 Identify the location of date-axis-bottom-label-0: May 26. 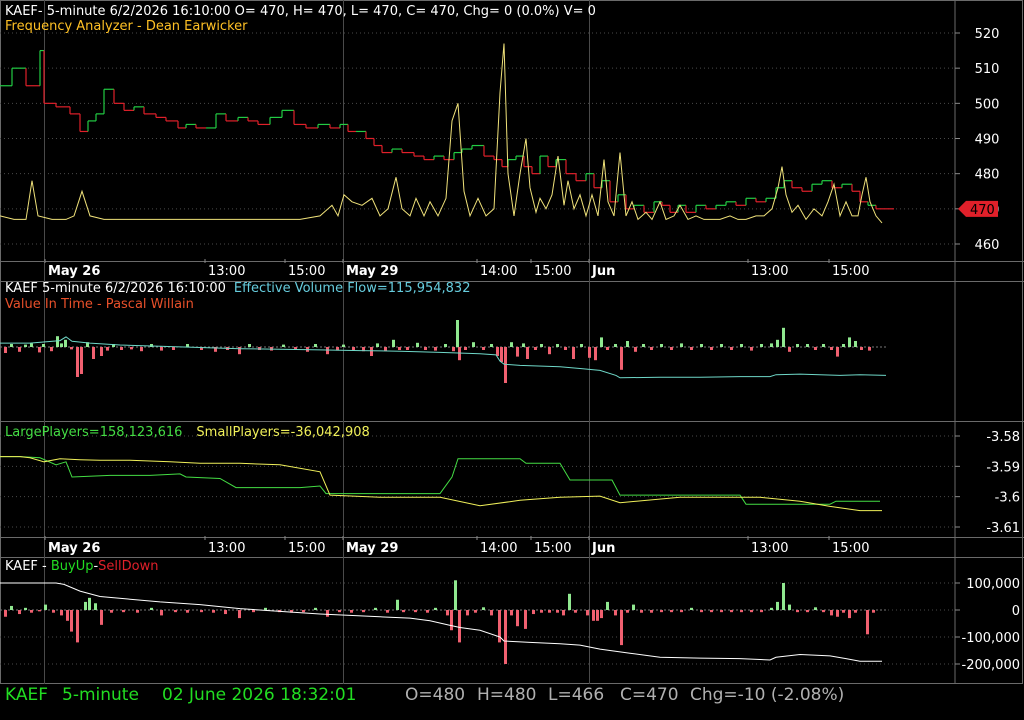
(74, 548).